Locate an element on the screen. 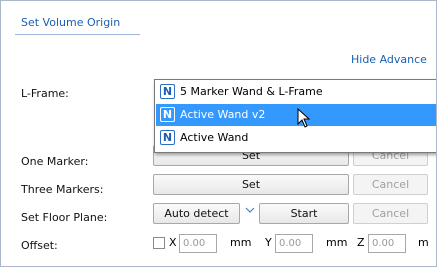 The width and height of the screenshot is (437, 267). offset-y-unit: mm is located at coordinates (337, 242).